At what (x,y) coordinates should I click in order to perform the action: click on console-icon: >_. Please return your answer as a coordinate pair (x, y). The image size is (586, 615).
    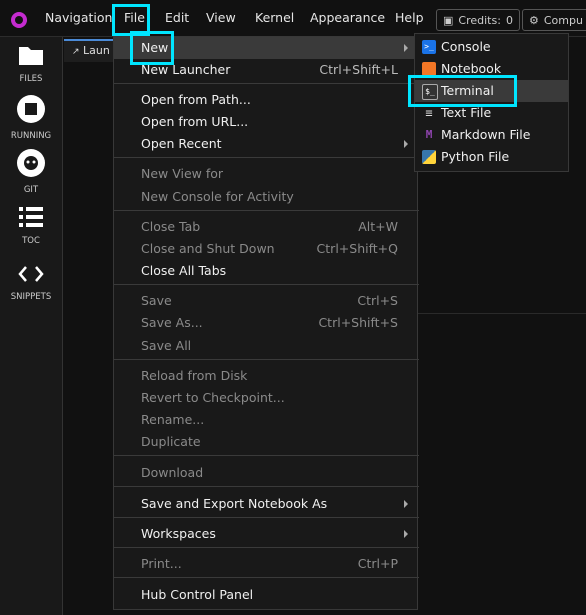
    Looking at the image, I should click on (429, 47).